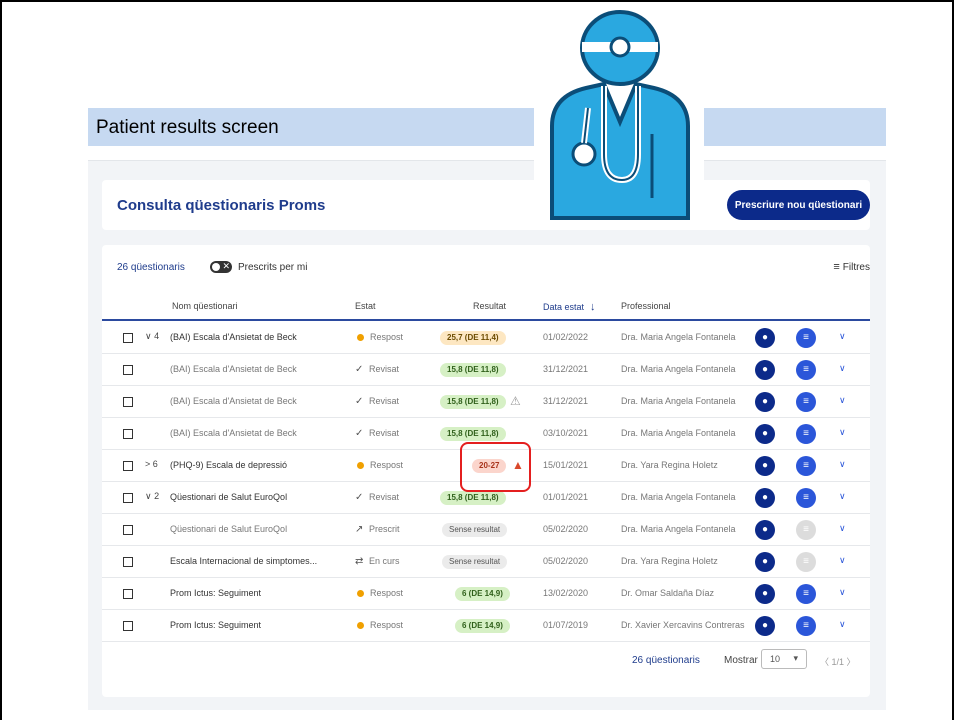  What do you see at coordinates (475, 562) in the screenshot?
I see `result-badge: Sense resultat` at bounding box center [475, 562].